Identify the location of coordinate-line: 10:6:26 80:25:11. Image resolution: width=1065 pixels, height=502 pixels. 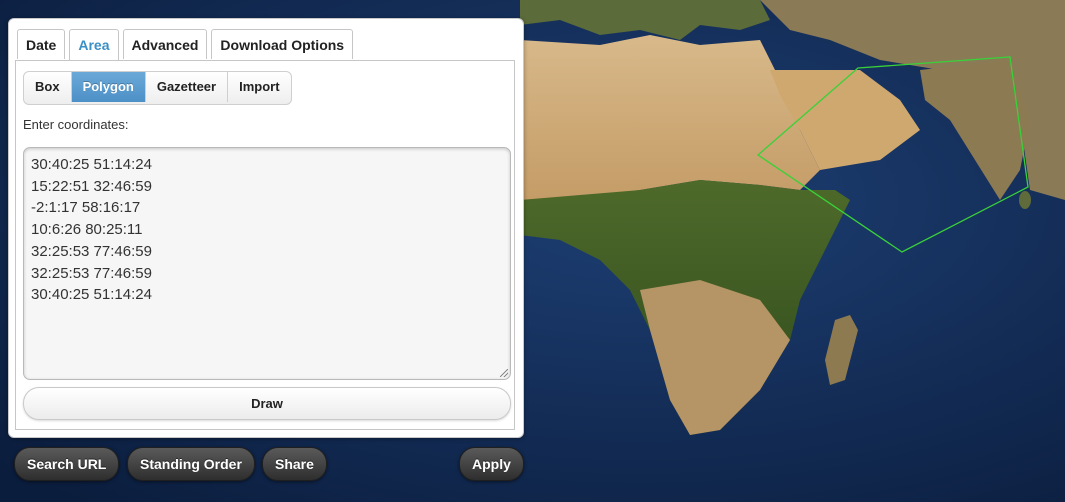
(87, 230).